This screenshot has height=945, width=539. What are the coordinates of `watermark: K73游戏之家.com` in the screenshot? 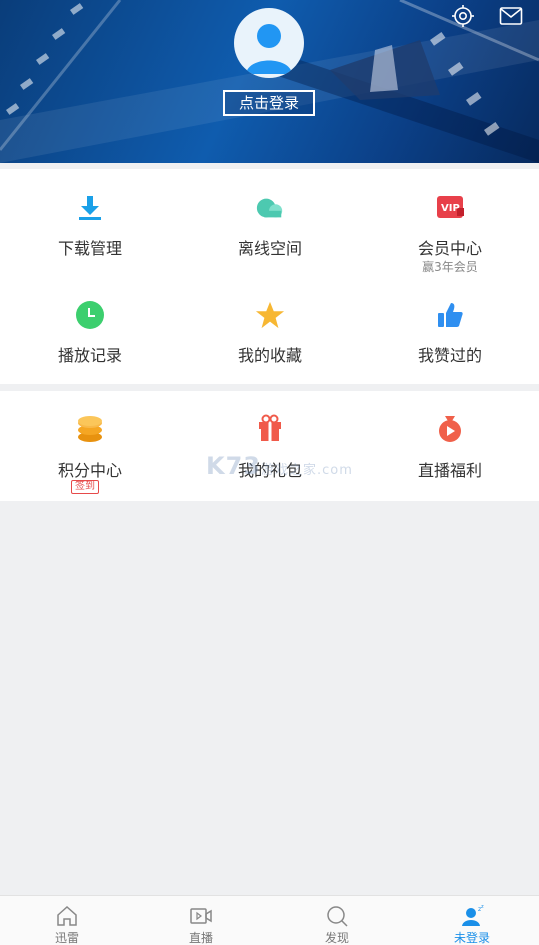 It's located at (279, 466).